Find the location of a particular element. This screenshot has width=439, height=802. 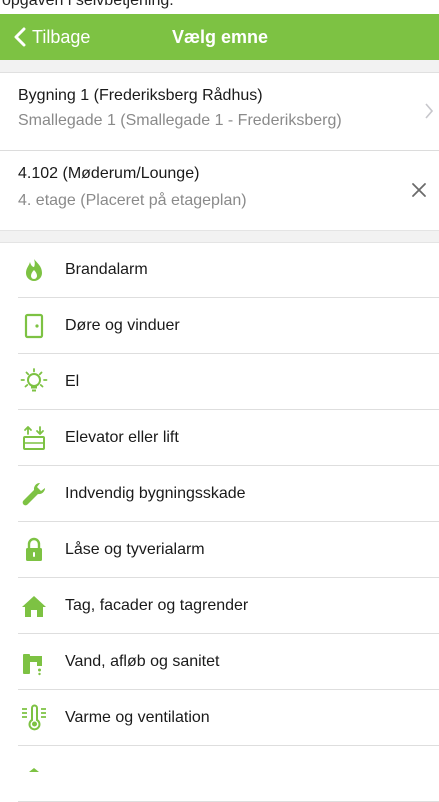

house-icon is located at coordinates (34, 606).